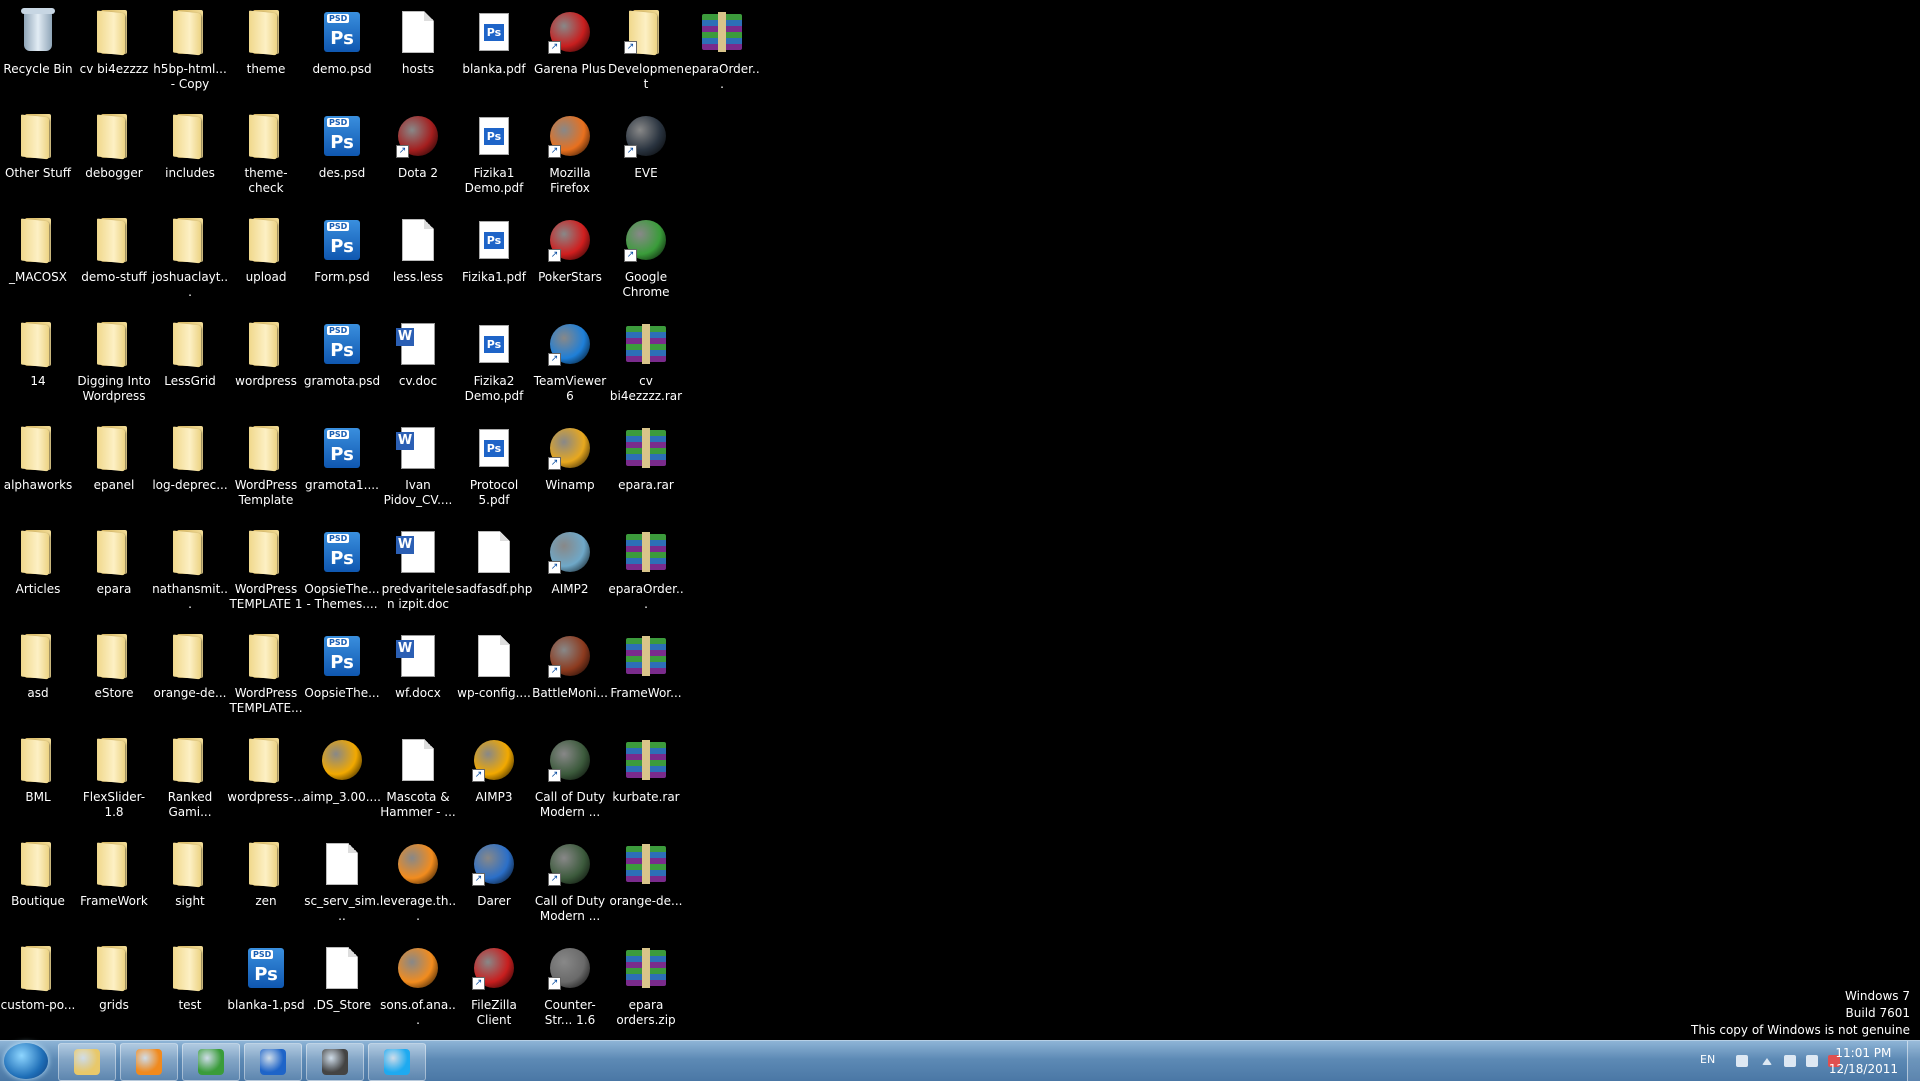 The width and height of the screenshot is (1920, 1081). What do you see at coordinates (38, 676) in the screenshot?
I see `desktop-icon: asd` at bounding box center [38, 676].